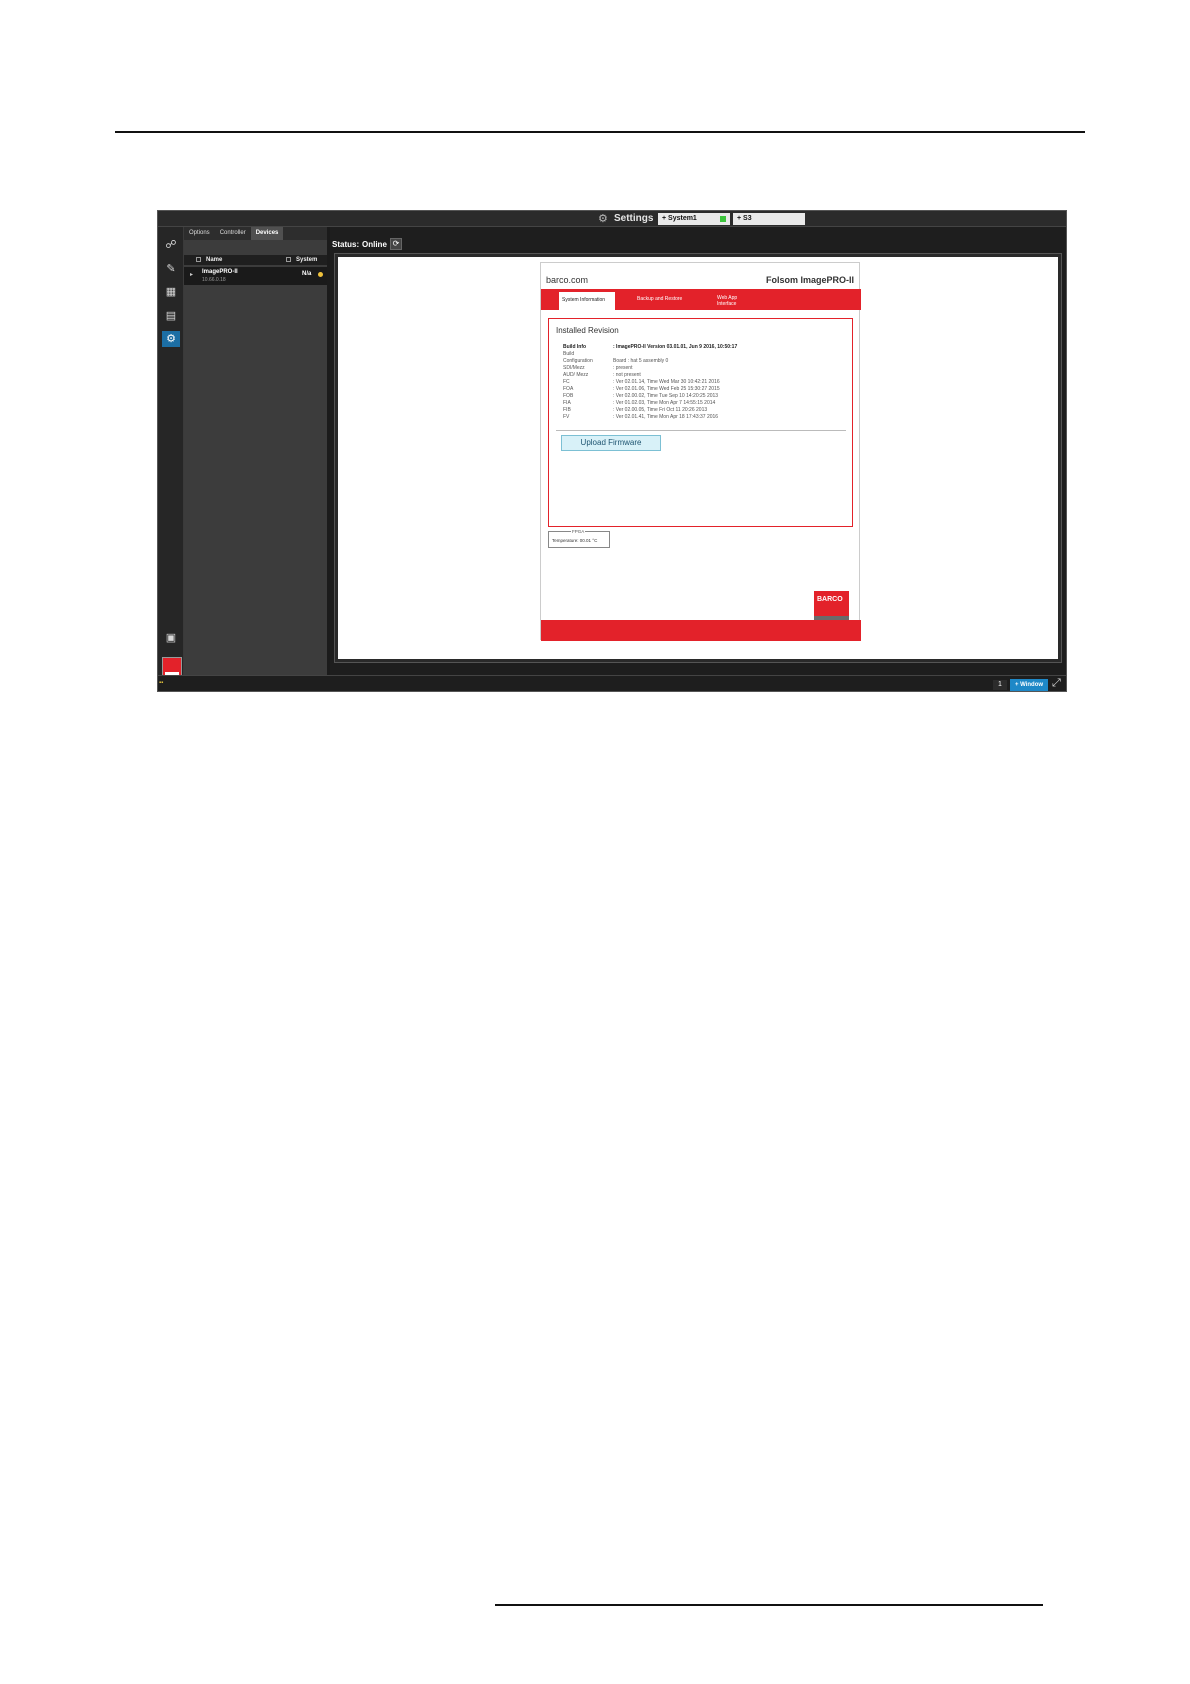  I want to click on gear-icon: ⚙, so click(171, 339).